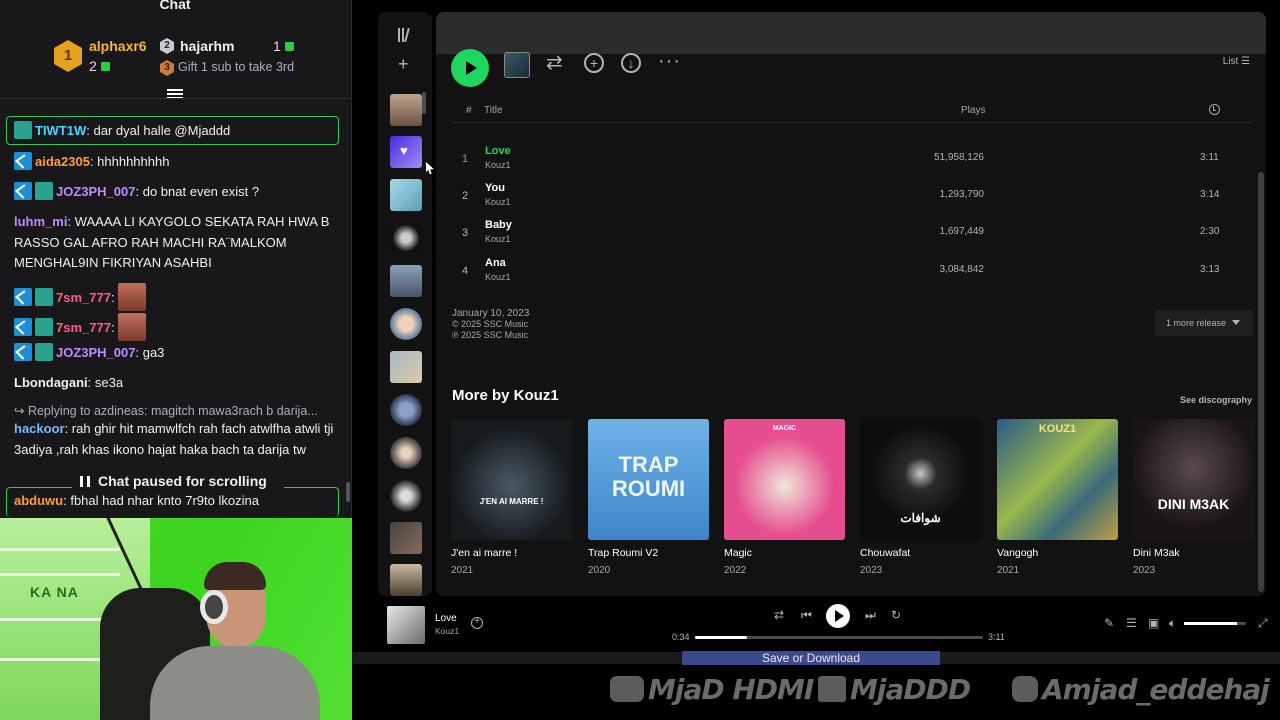  Describe the element at coordinates (118, 46) in the screenshot. I see `leader-1-name: alphaxr6` at that location.